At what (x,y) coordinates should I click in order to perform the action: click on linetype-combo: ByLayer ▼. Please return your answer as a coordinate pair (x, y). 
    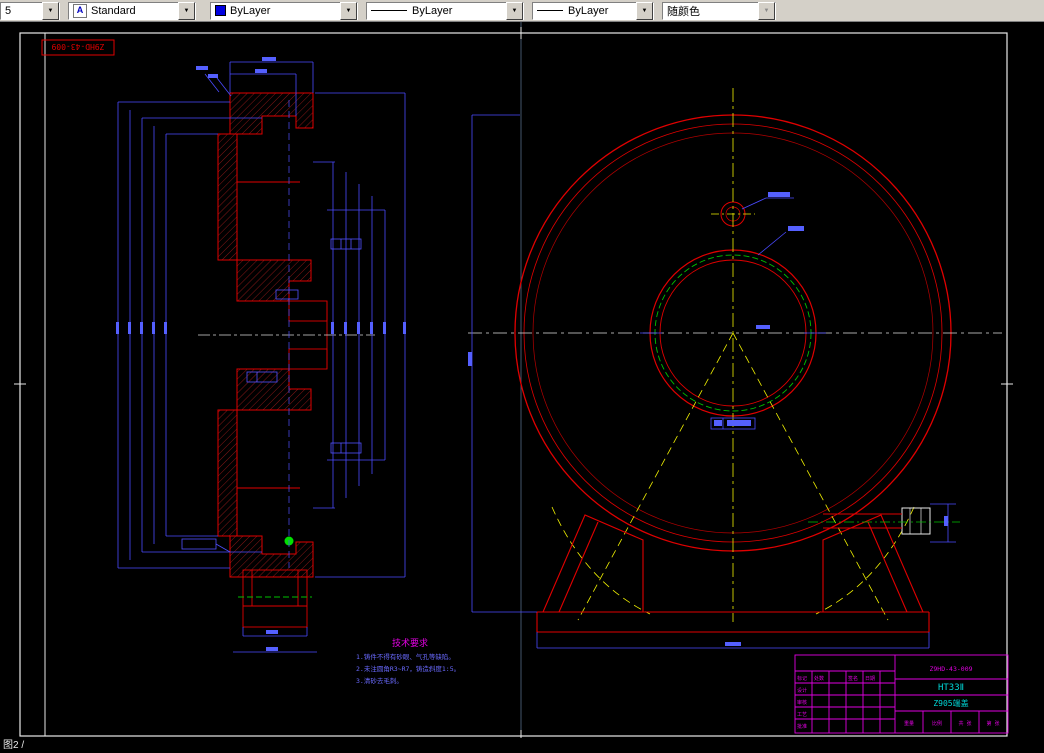
    Looking at the image, I should click on (445, 10).